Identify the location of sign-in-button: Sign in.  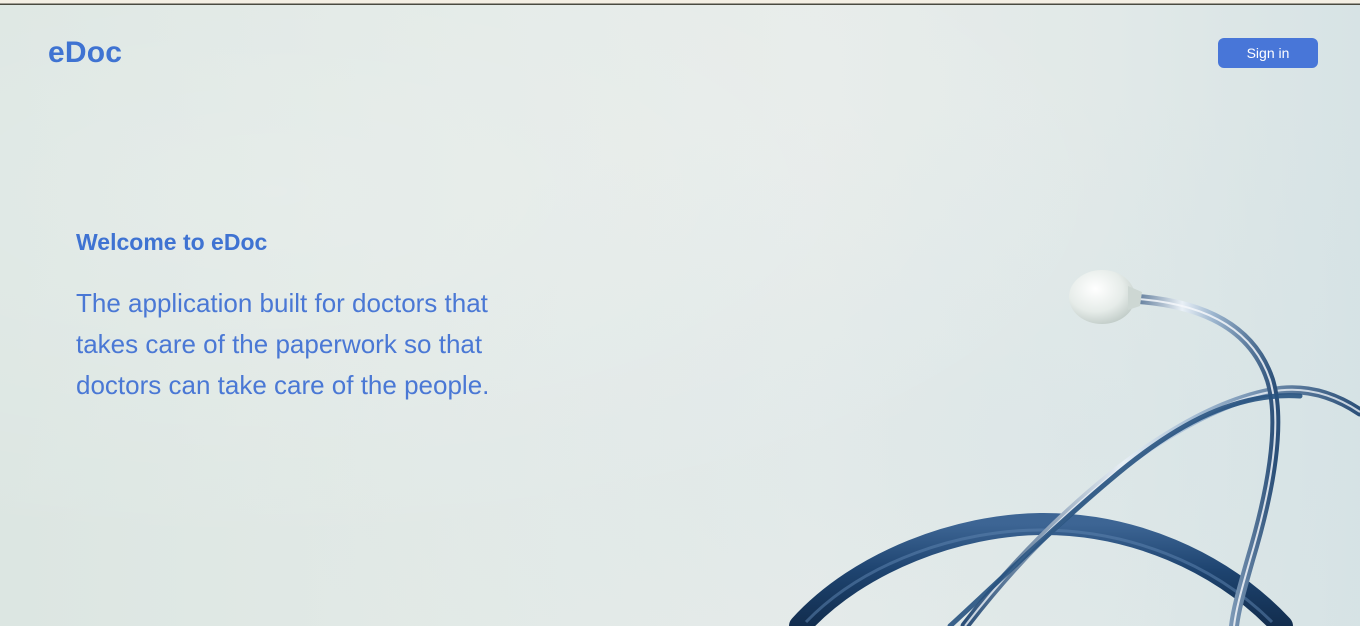
(1268, 53).